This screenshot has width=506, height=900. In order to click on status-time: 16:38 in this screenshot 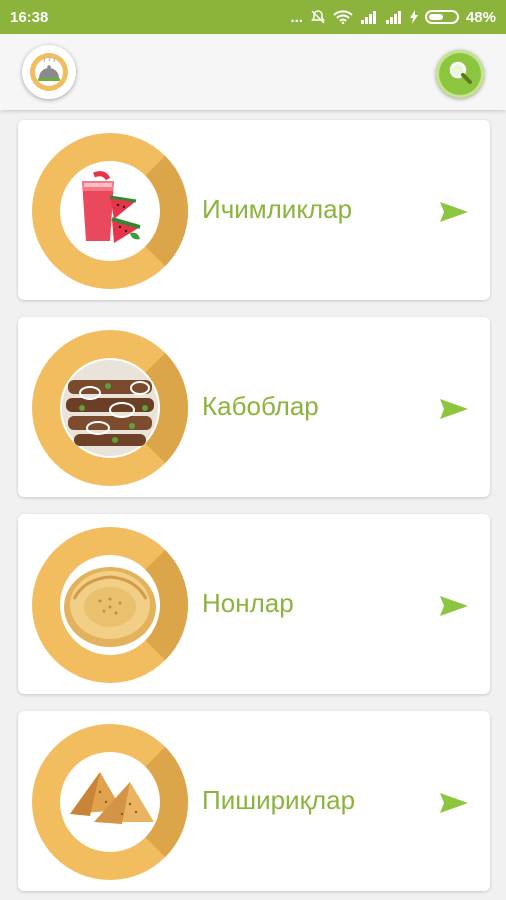, I will do `click(29, 17)`.